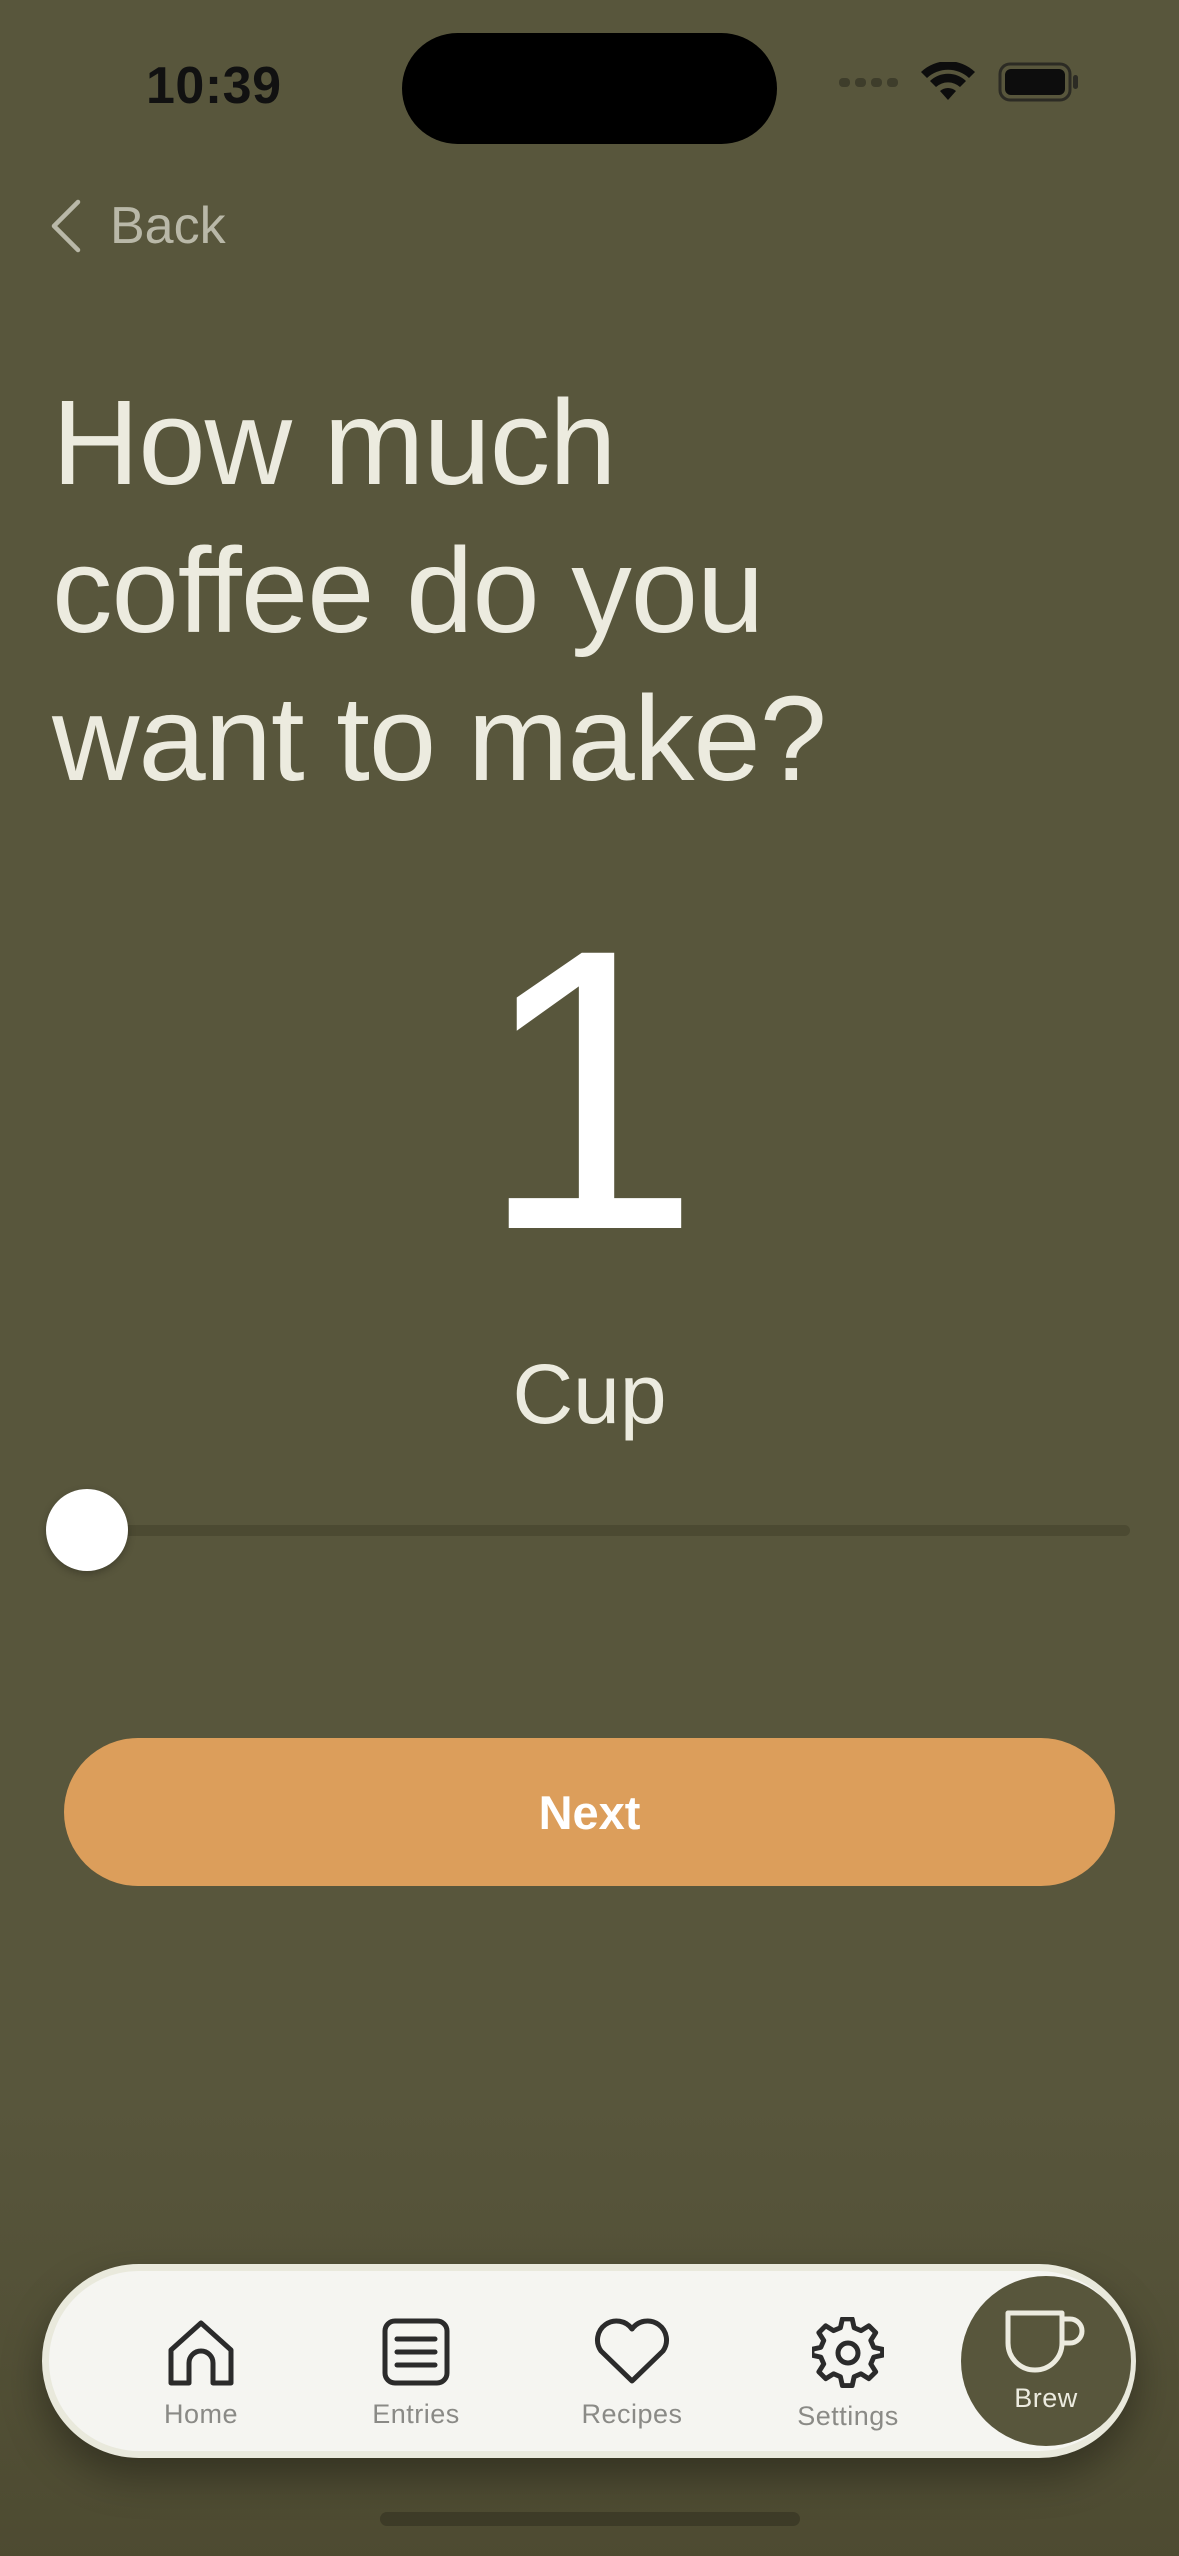  Describe the element at coordinates (1038, 82) in the screenshot. I see `battery-icon` at that location.